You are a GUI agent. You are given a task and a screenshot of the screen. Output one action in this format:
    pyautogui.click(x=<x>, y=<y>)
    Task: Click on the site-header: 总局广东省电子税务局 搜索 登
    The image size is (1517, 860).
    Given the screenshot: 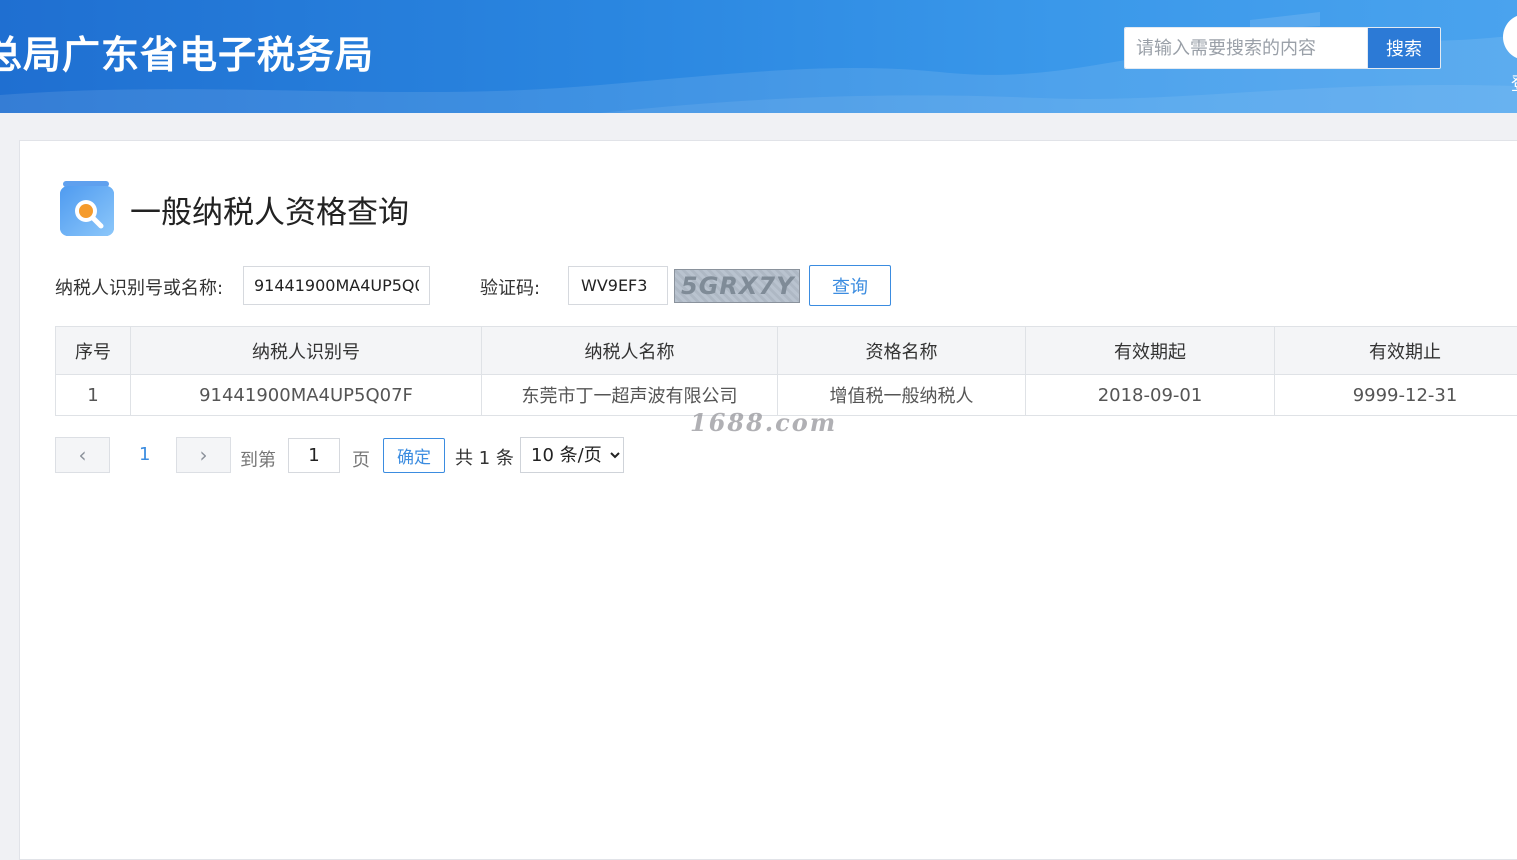 What is the action you would take?
    pyautogui.click(x=758, y=56)
    